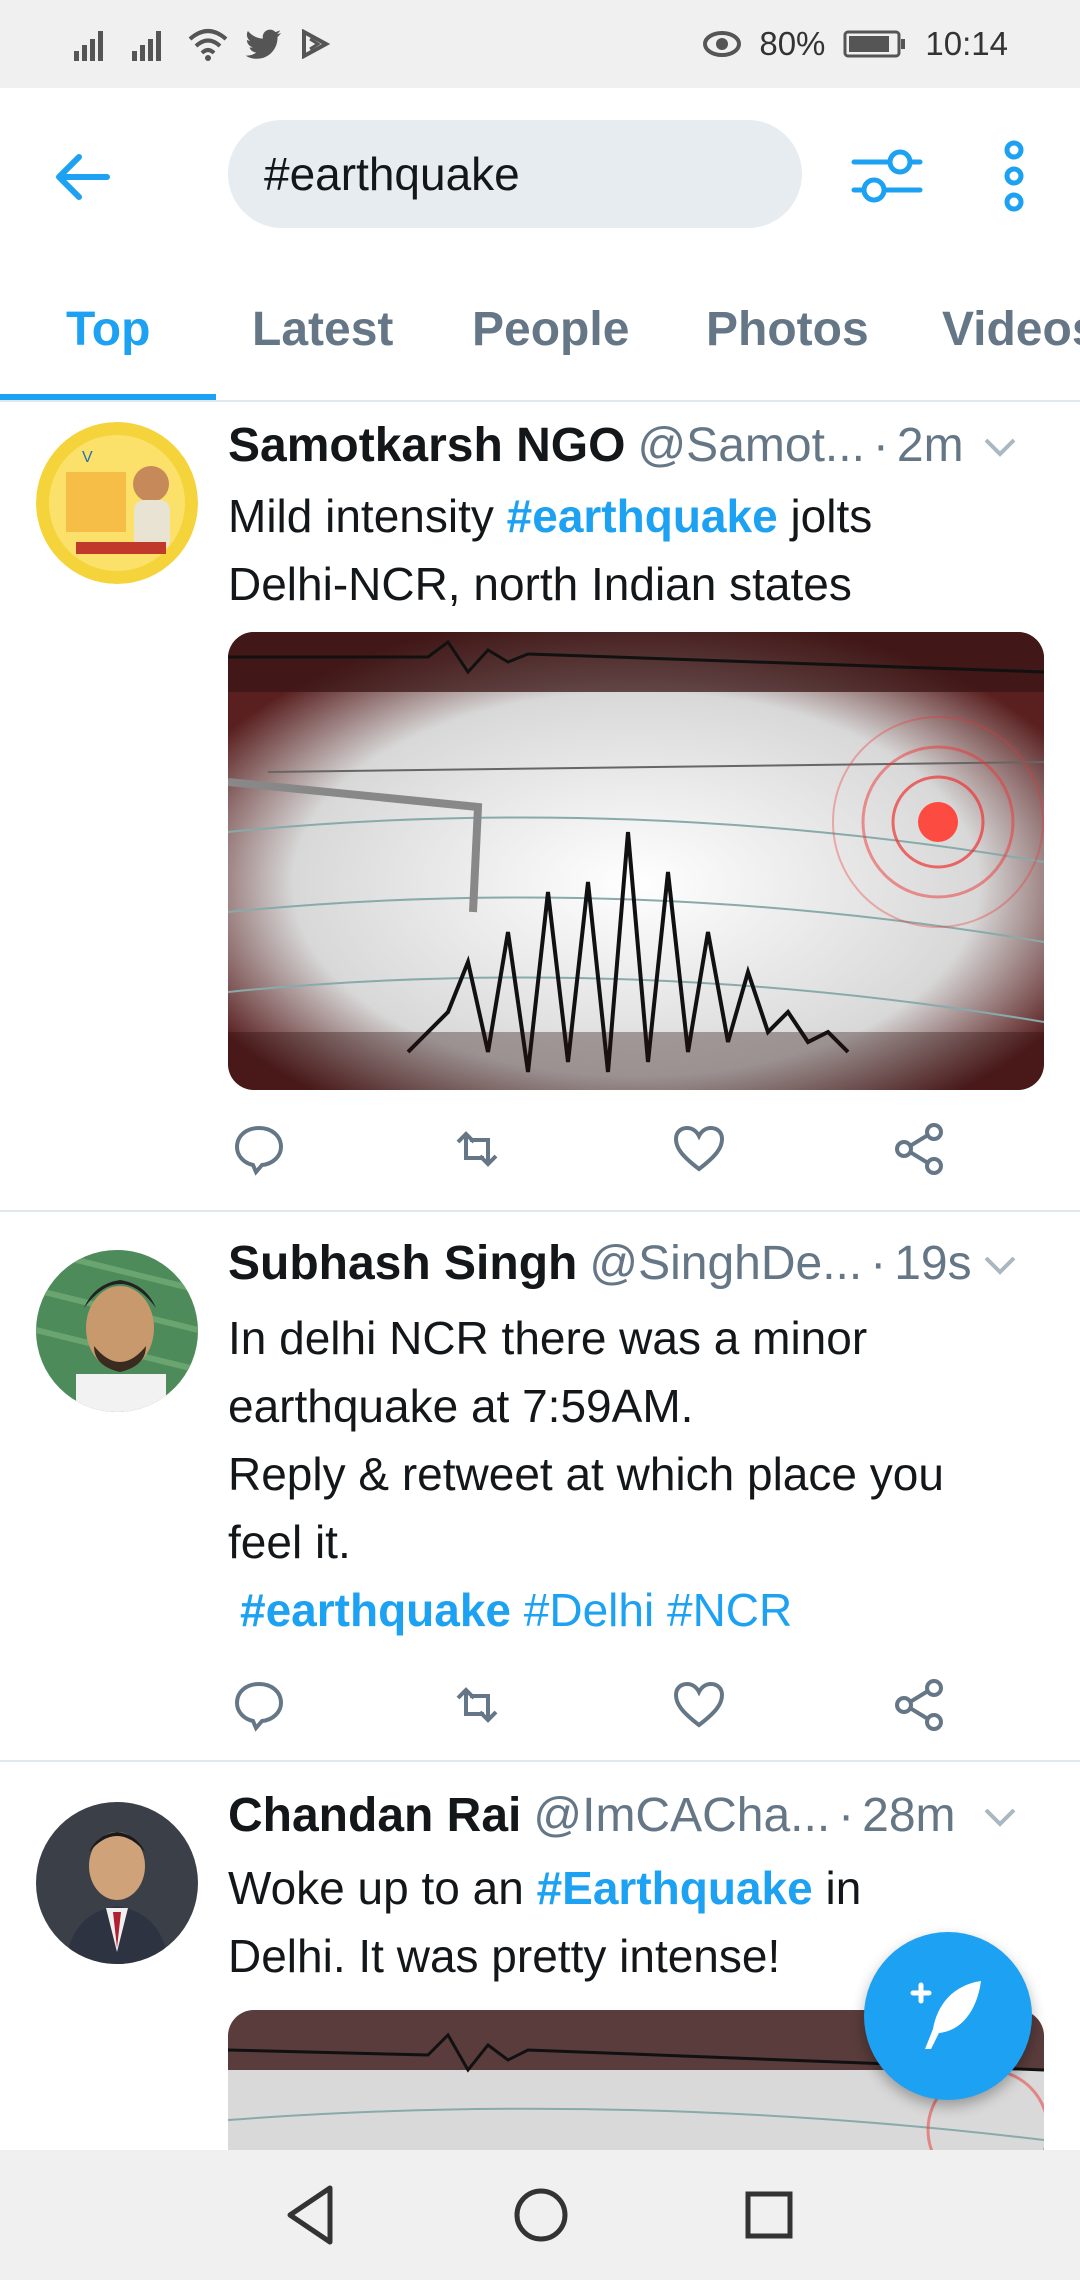 Image resolution: width=1080 pixels, height=2280 pixels. I want to click on clock: 10:14, so click(966, 43).